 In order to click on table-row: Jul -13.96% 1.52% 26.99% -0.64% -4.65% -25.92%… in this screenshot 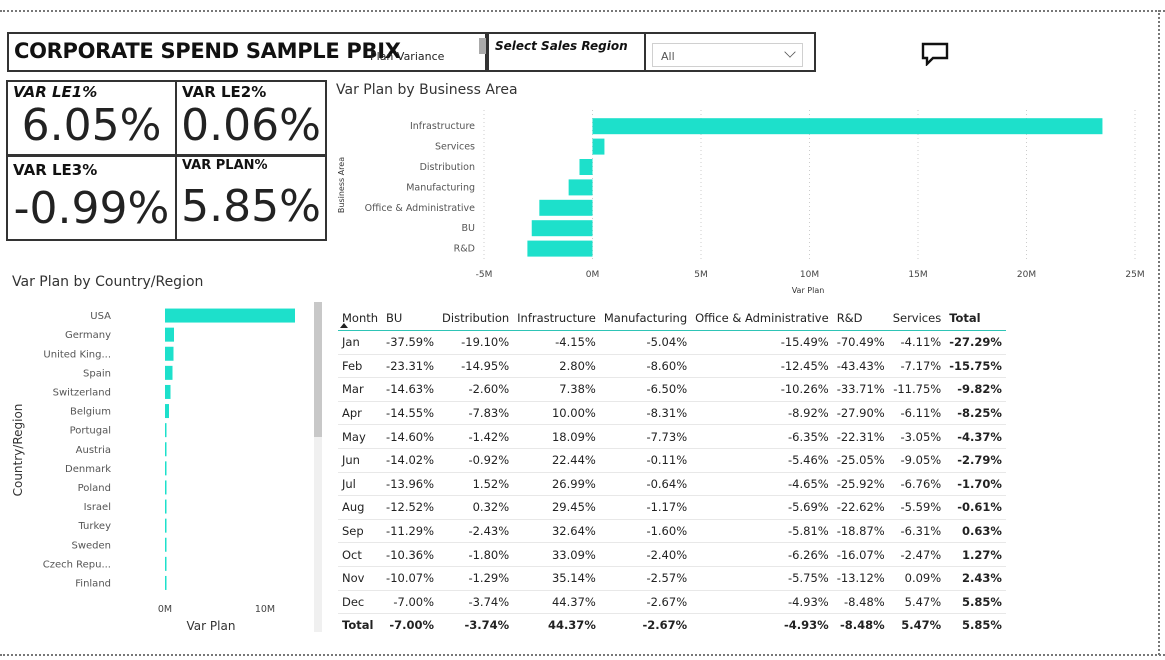, I will do `click(672, 484)`.